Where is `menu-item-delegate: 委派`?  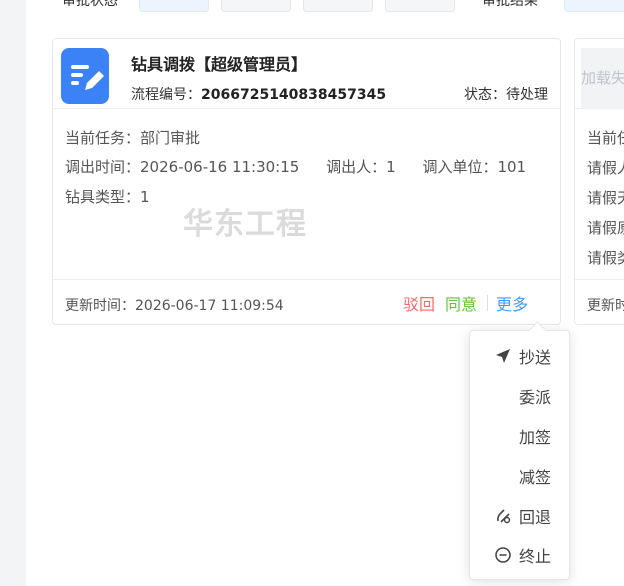
menu-item-delegate: 委派 is located at coordinates (535, 396).